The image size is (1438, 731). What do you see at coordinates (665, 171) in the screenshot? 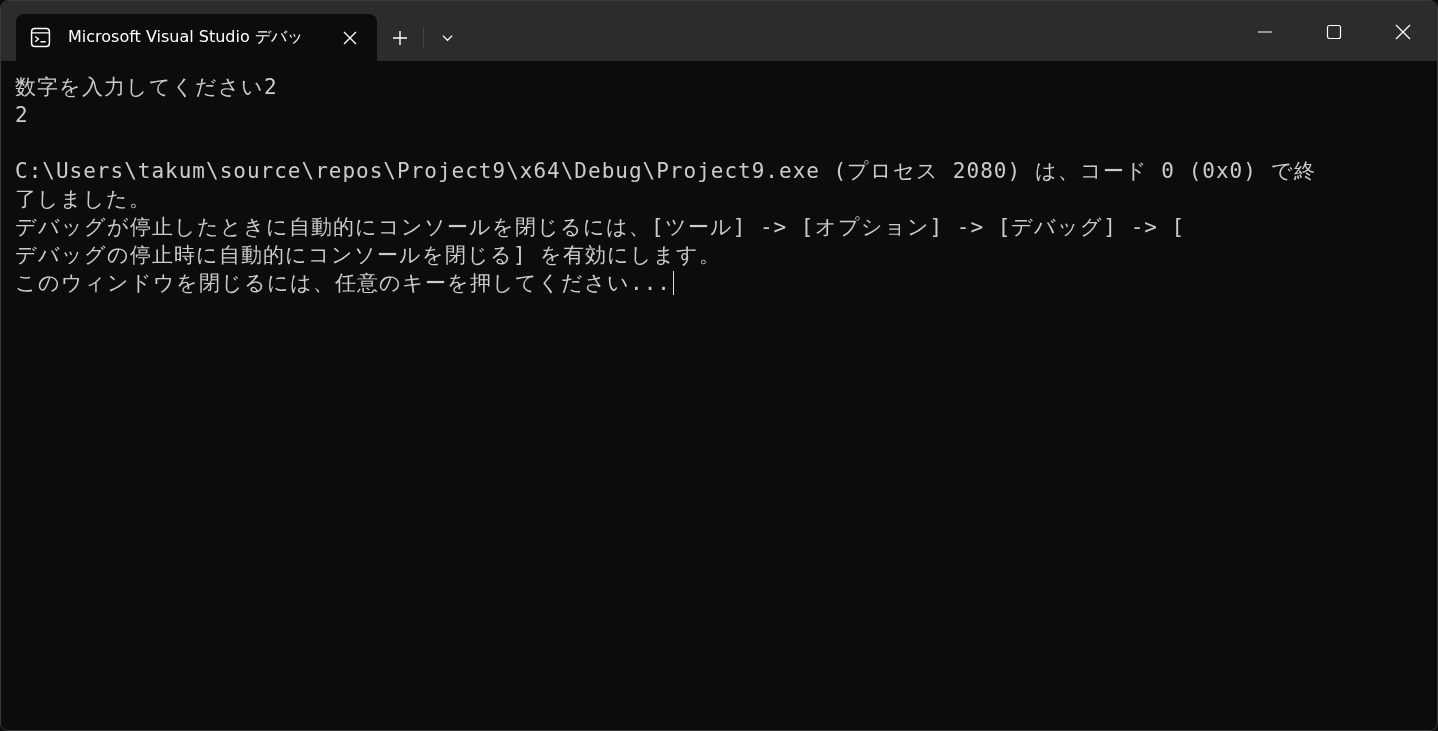
I see `console-line: C:\Users\takum\source\repos\Project9\x64\Debug\Project9.exe (プロセス 2080) は、コード 0 (0x0) で終` at bounding box center [665, 171].